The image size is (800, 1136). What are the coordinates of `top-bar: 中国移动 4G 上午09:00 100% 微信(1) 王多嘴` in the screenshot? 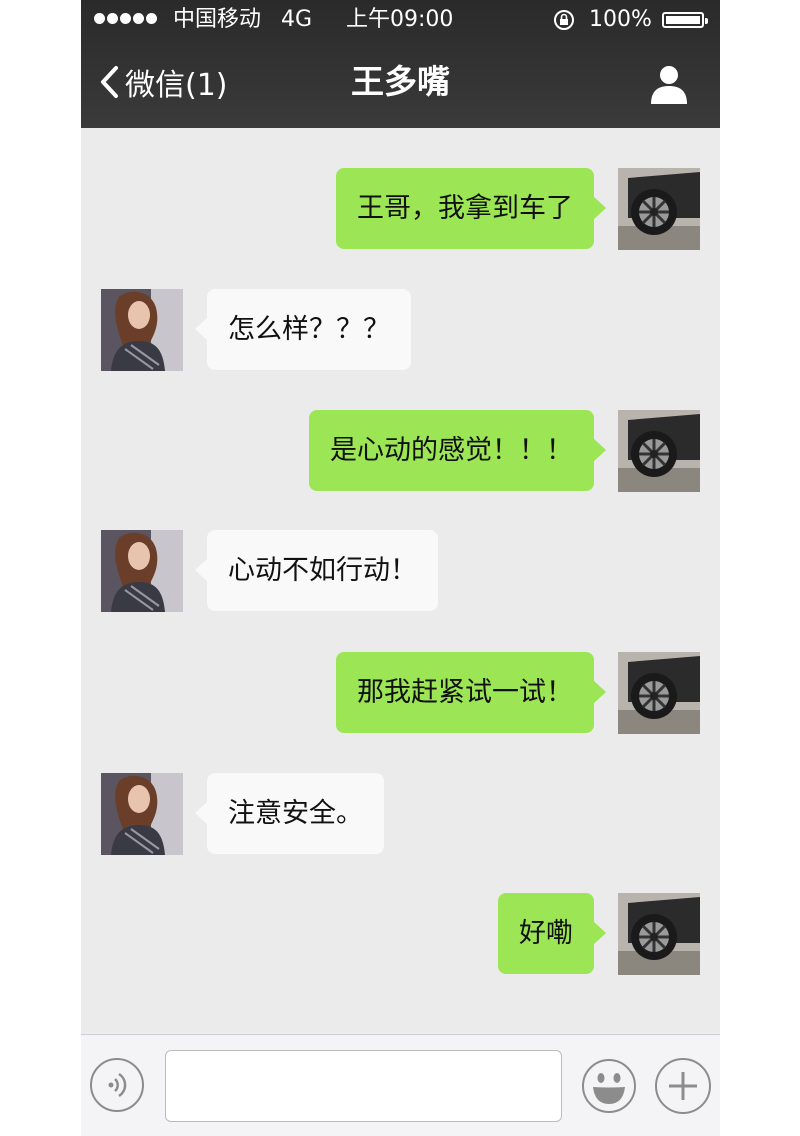 It's located at (400, 64).